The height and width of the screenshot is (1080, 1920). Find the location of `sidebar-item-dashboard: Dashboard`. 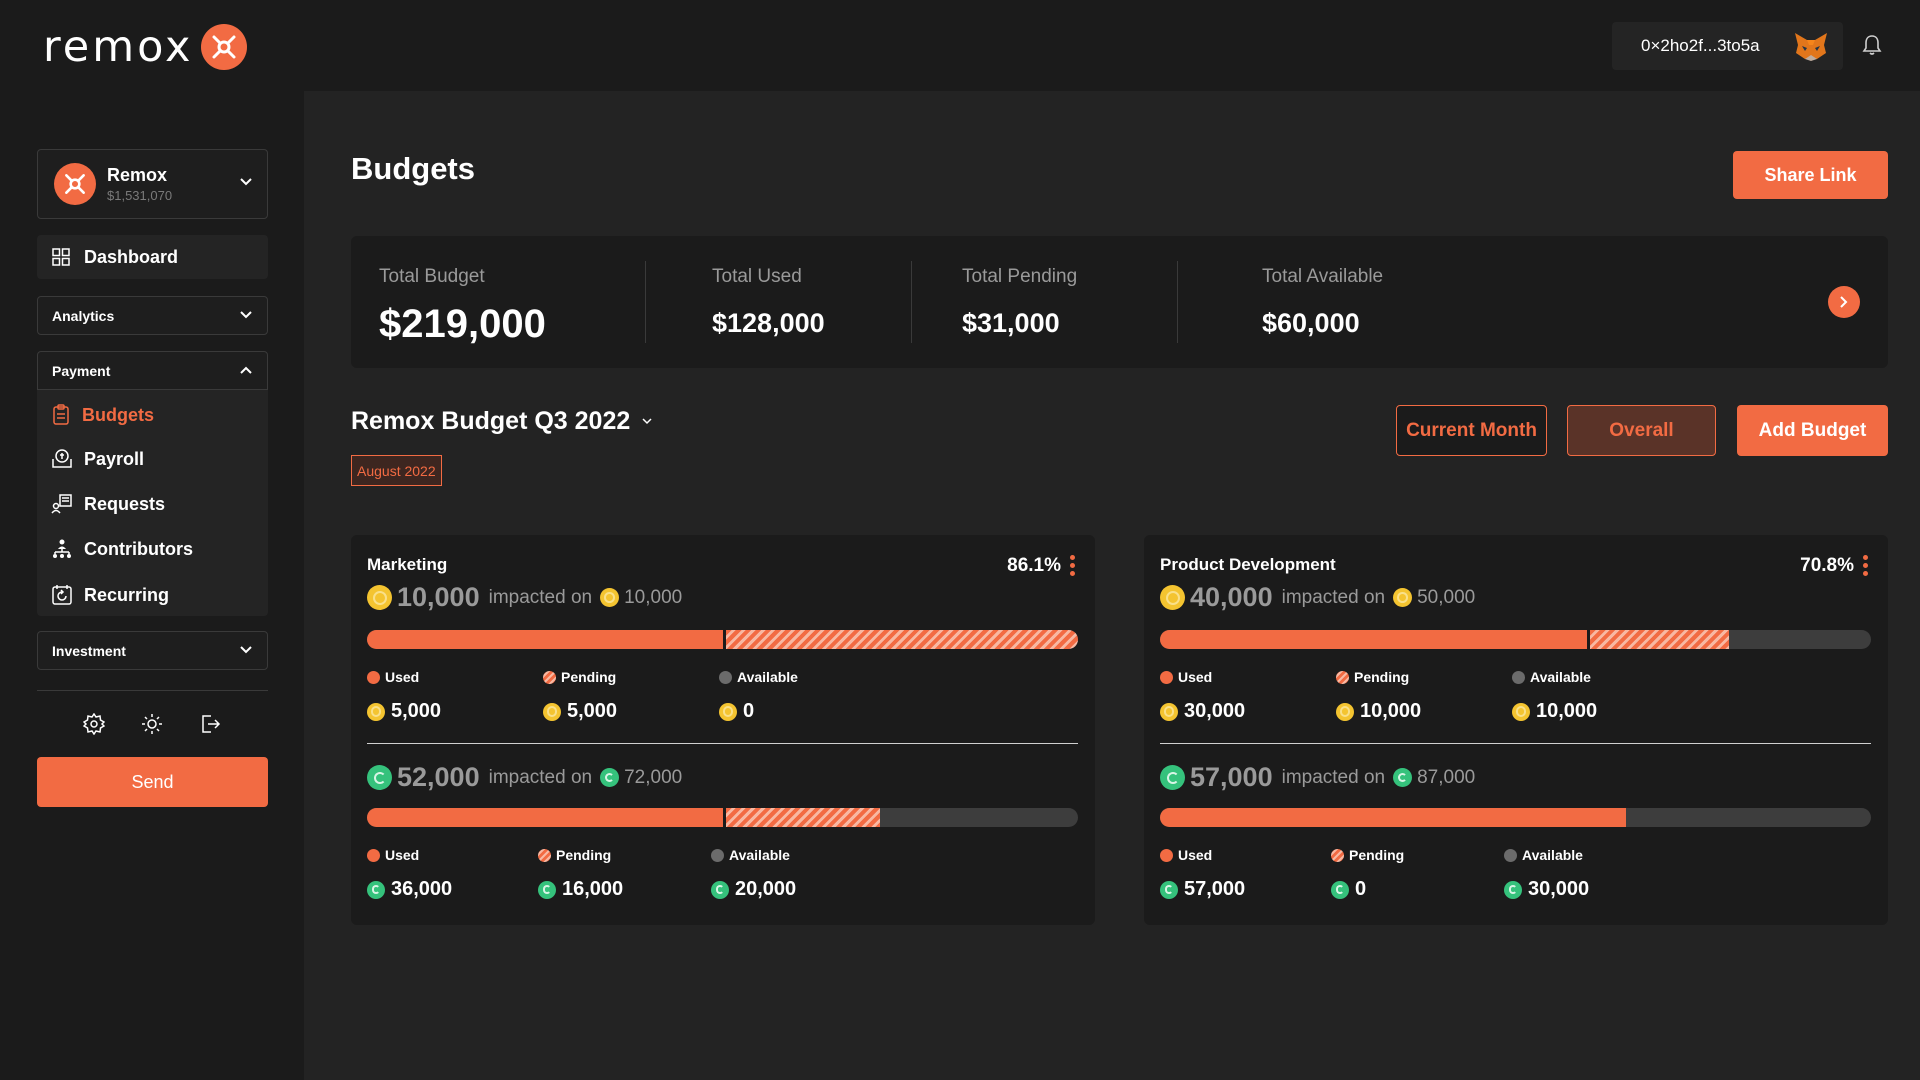

sidebar-item-dashboard: Dashboard is located at coordinates (152, 257).